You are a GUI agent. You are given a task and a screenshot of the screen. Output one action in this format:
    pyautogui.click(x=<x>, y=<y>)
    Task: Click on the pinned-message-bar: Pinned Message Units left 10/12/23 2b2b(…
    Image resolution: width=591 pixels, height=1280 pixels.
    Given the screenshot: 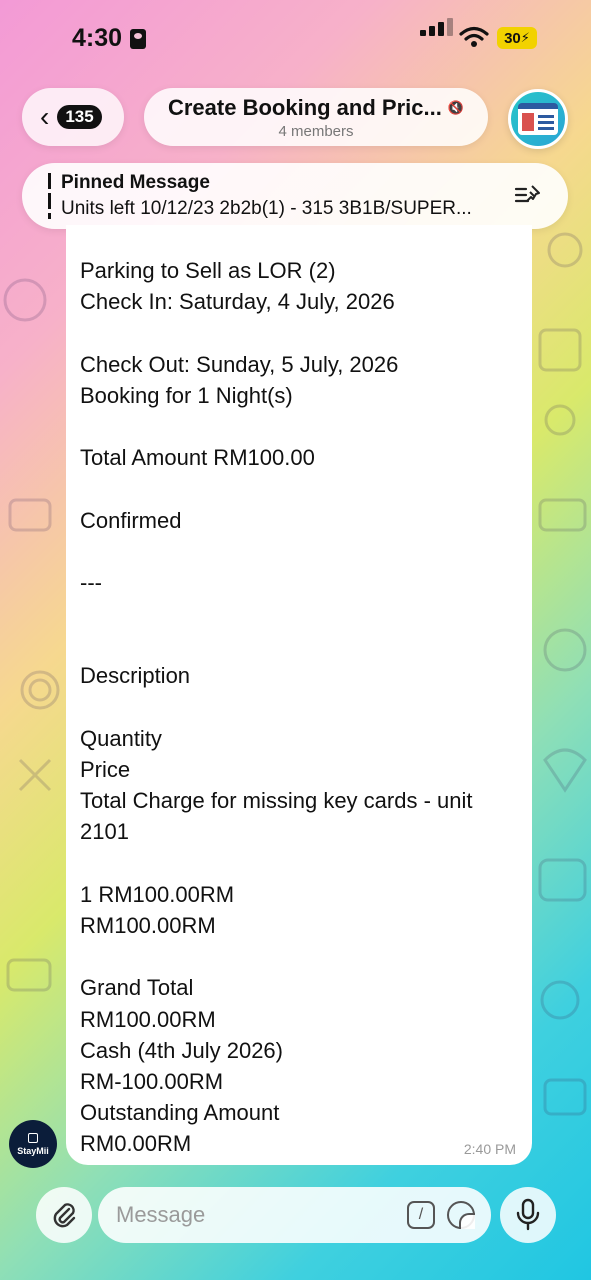 What is the action you would take?
    pyautogui.click(x=295, y=196)
    